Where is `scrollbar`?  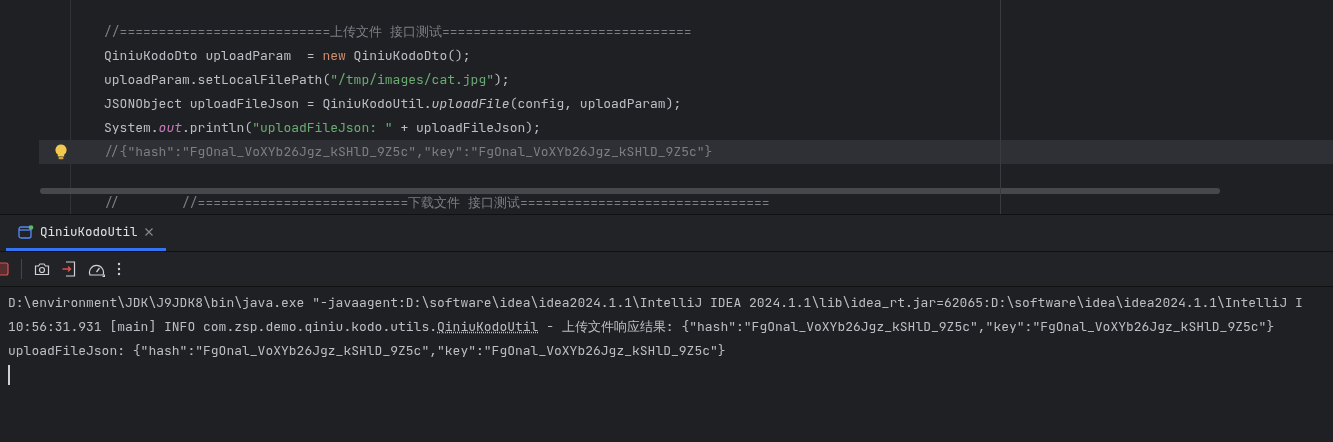
scrollbar is located at coordinates (630, 191).